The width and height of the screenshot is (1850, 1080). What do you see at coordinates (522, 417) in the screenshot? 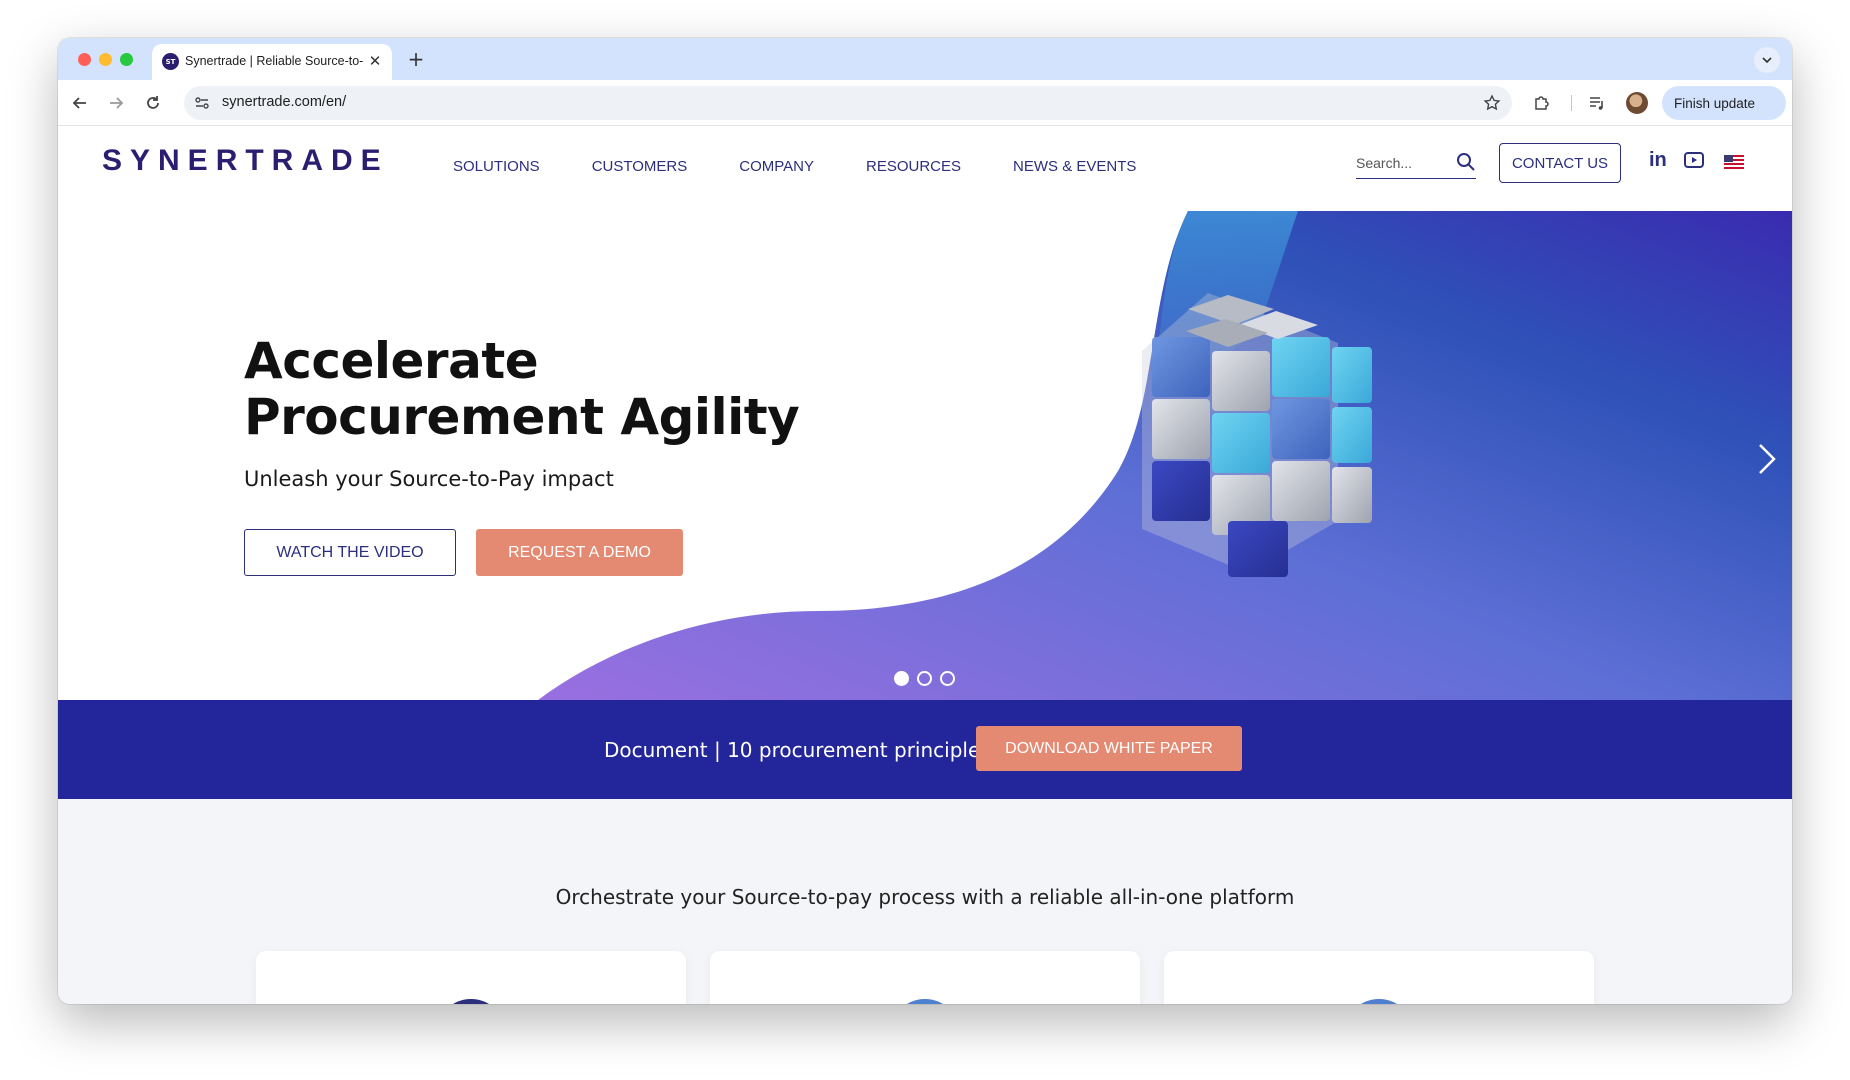
I see `hero-title-line-2: Procurement Agility` at bounding box center [522, 417].